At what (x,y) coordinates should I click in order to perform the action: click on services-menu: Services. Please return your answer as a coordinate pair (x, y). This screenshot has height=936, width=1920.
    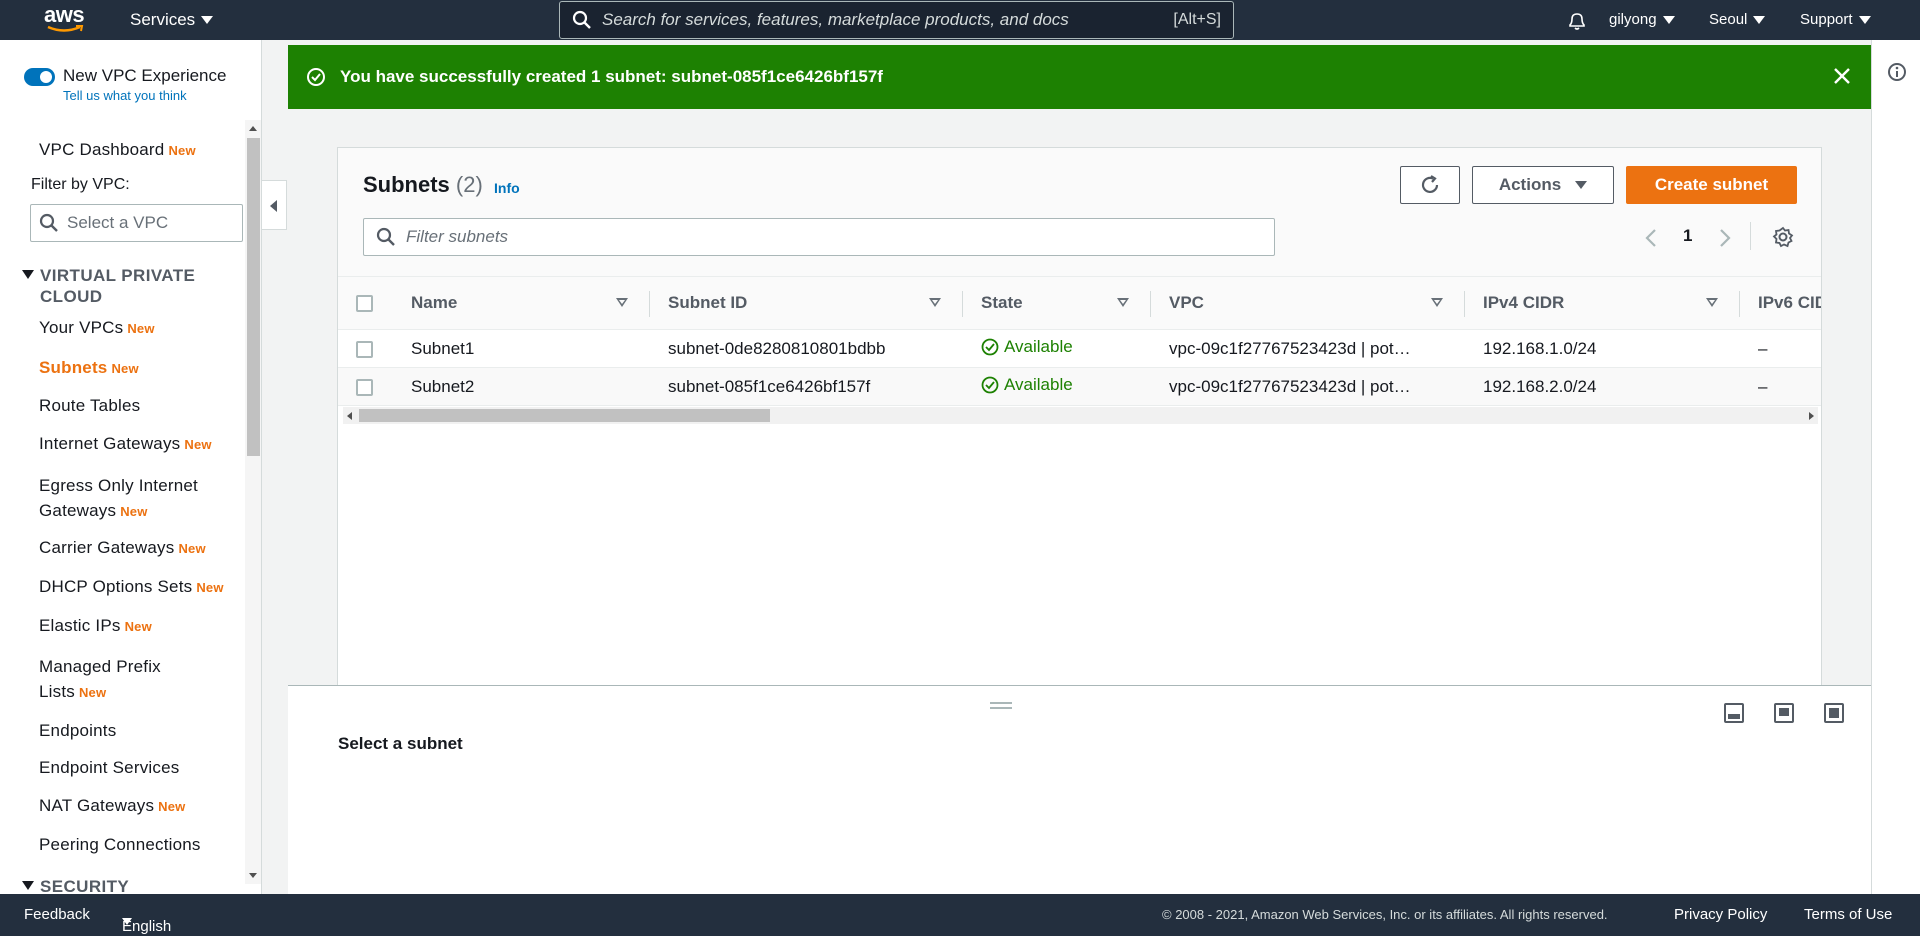
    Looking at the image, I should click on (172, 20).